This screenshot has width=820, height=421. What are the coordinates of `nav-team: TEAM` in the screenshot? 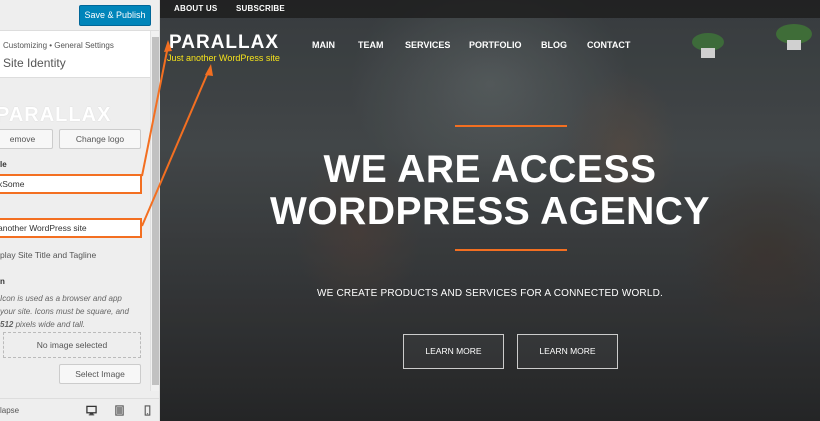 It's located at (371, 45).